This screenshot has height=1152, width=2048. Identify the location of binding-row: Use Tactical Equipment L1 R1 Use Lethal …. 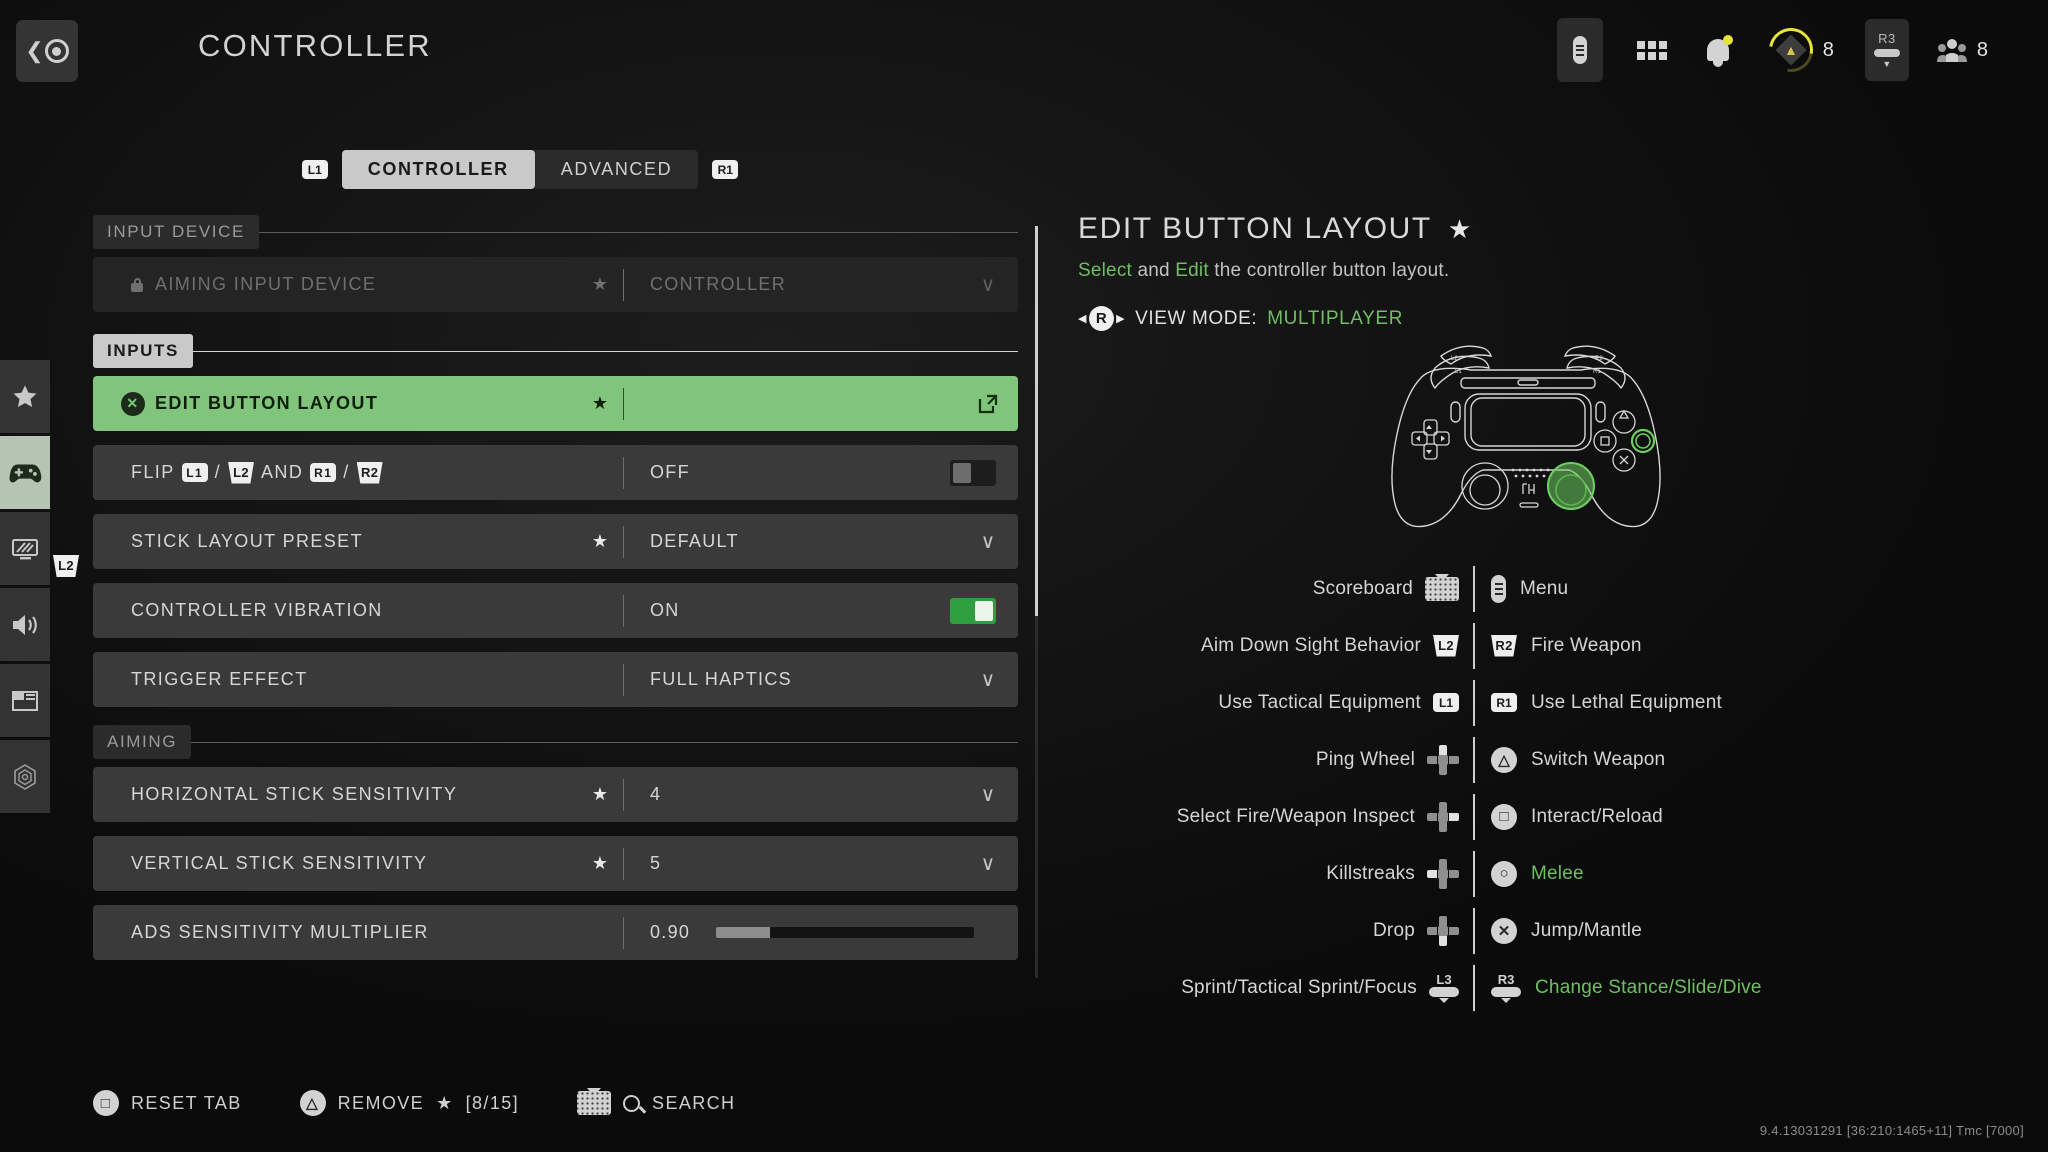
(1528, 702).